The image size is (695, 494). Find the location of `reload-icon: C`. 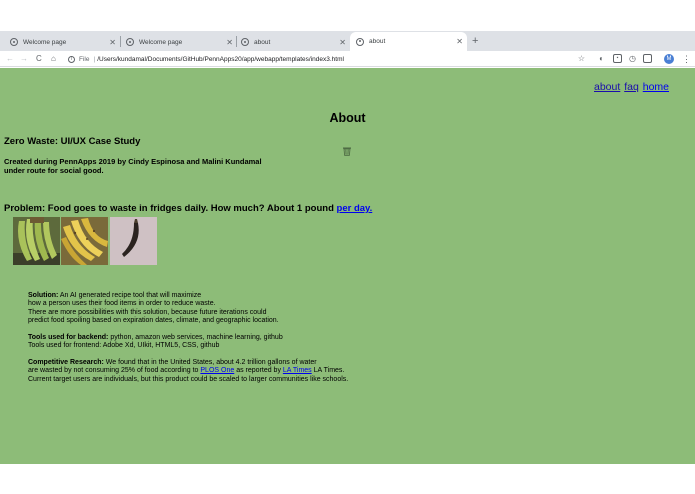

reload-icon: C is located at coordinates (39, 59).